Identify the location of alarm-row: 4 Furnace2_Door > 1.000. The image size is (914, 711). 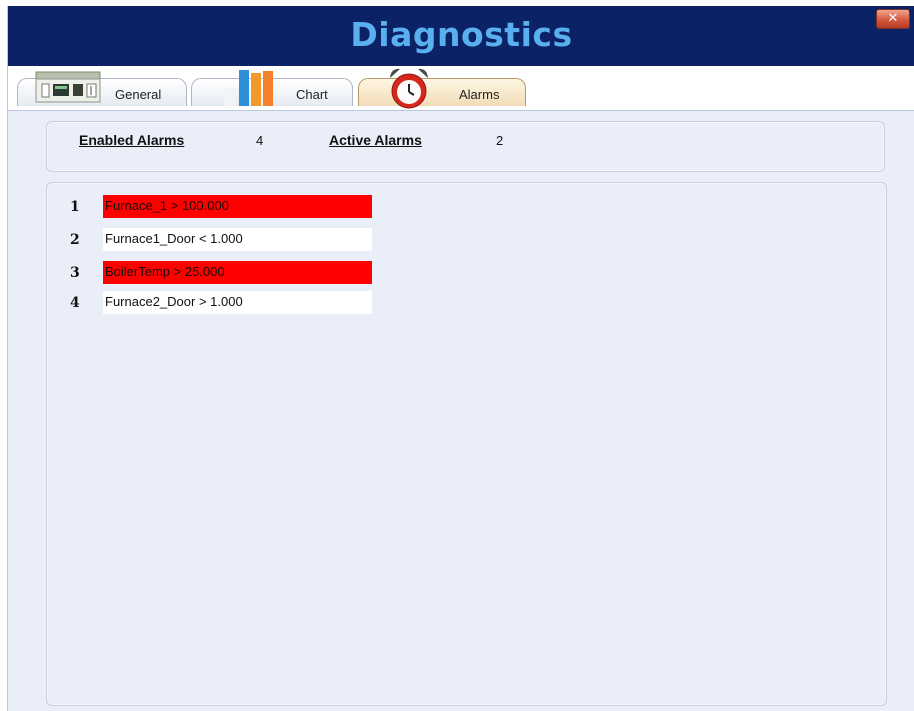
(221, 302).